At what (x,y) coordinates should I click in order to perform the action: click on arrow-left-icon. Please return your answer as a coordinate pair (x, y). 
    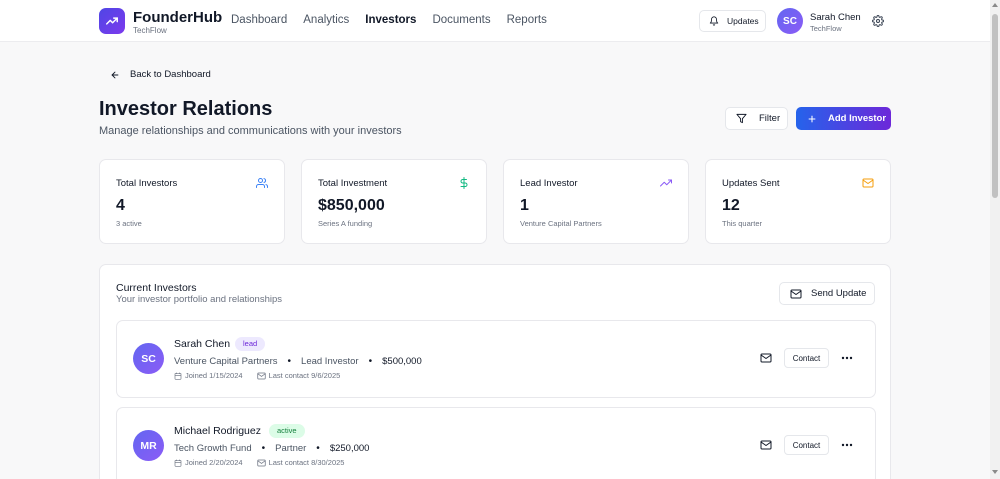
    Looking at the image, I should click on (115, 74).